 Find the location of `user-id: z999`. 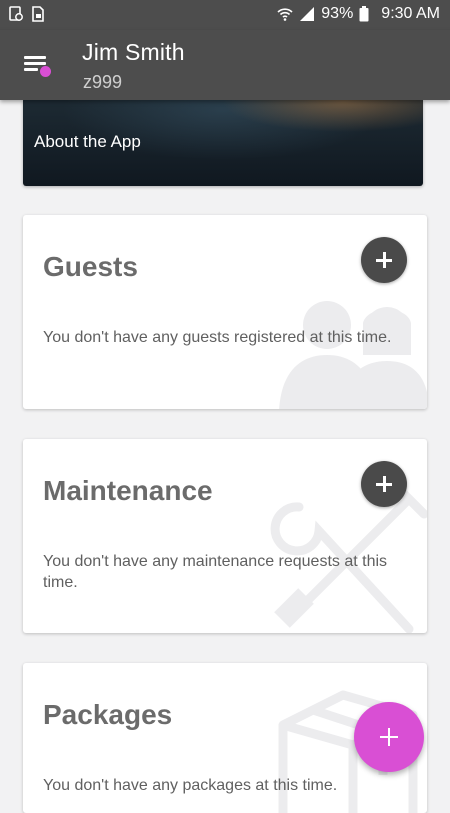

user-id: z999 is located at coordinates (103, 82).